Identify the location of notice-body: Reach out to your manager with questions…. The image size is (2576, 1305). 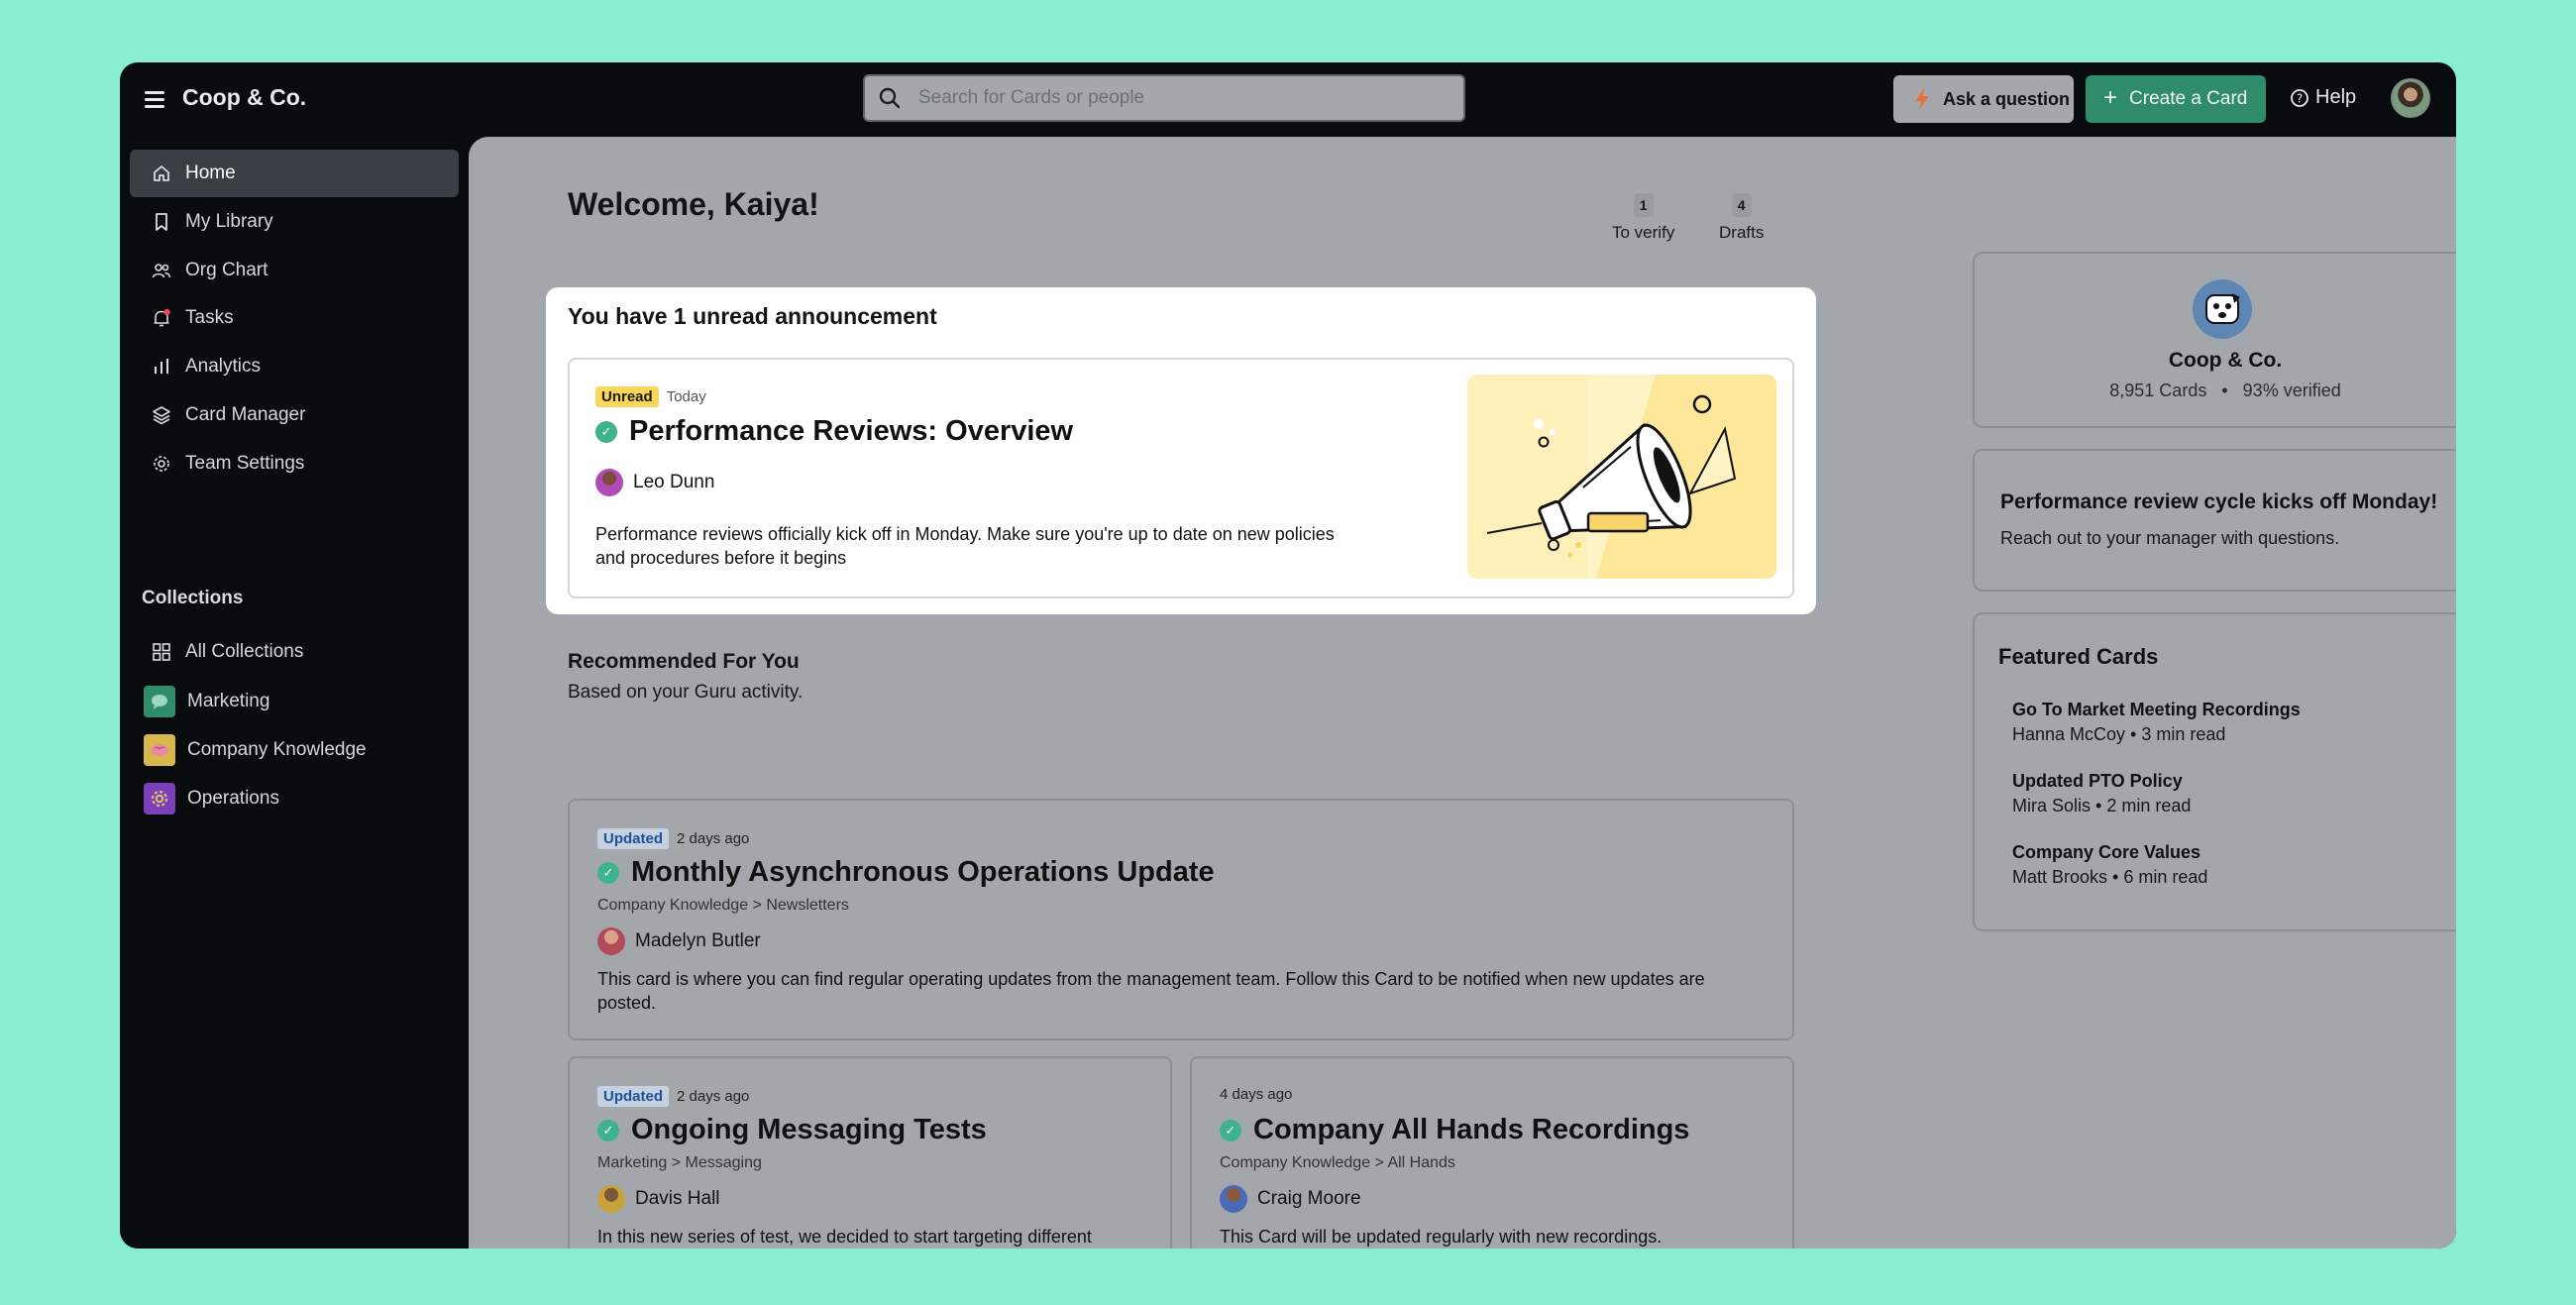
(2170, 538).